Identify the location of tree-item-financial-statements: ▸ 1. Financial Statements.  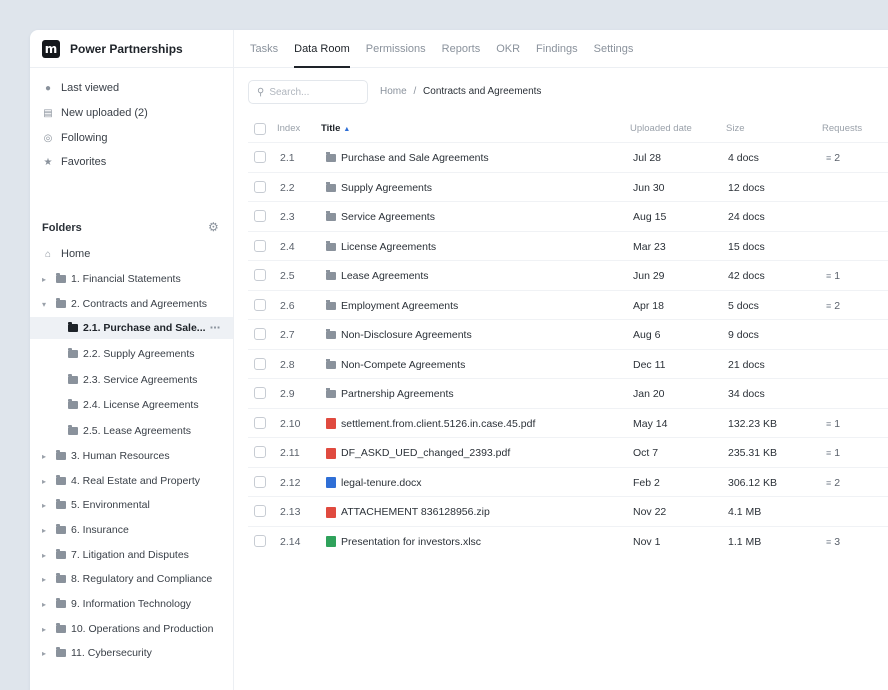
(111, 279).